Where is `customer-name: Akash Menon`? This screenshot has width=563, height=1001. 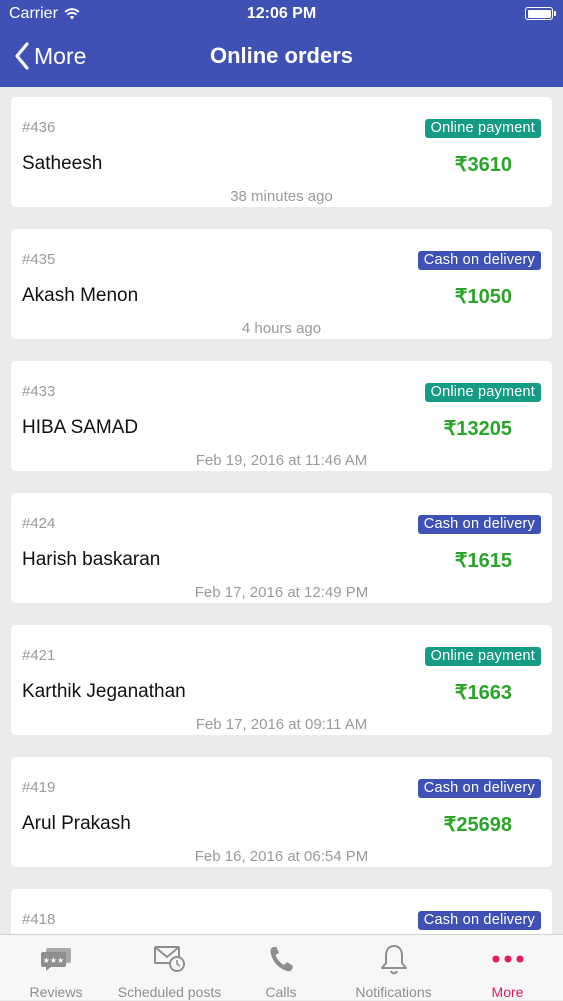 customer-name: Akash Menon is located at coordinates (80, 295).